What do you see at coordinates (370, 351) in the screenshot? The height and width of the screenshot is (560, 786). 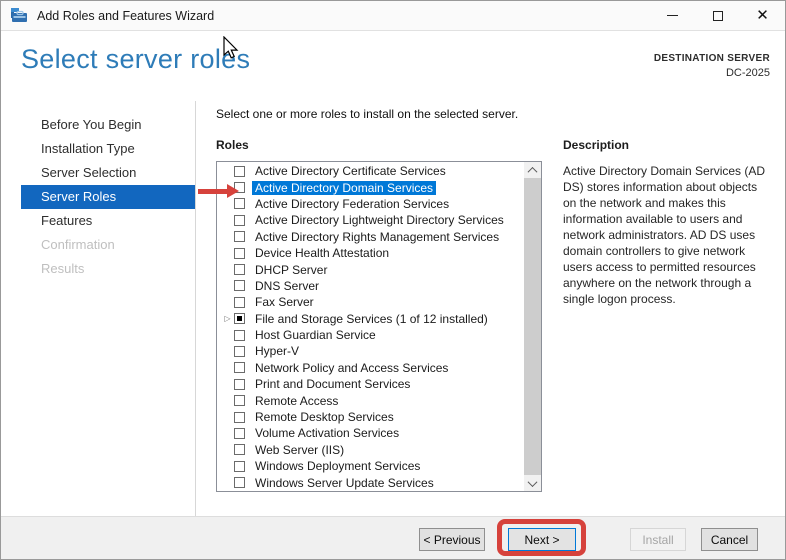 I see `role-row: ▷Hyper-V` at bounding box center [370, 351].